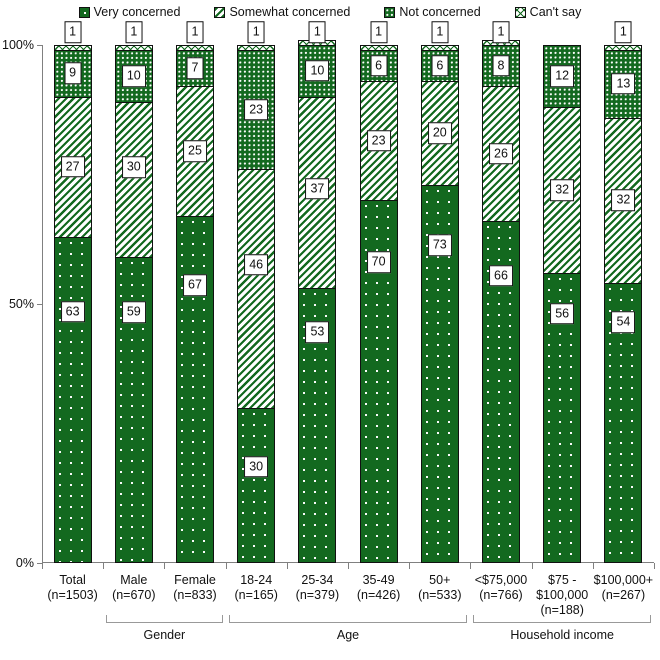 Image resolution: width=660 pixels, height=660 pixels. Describe the element at coordinates (440, 595) in the screenshot. I see `category-sample-size: (n=533)` at that location.